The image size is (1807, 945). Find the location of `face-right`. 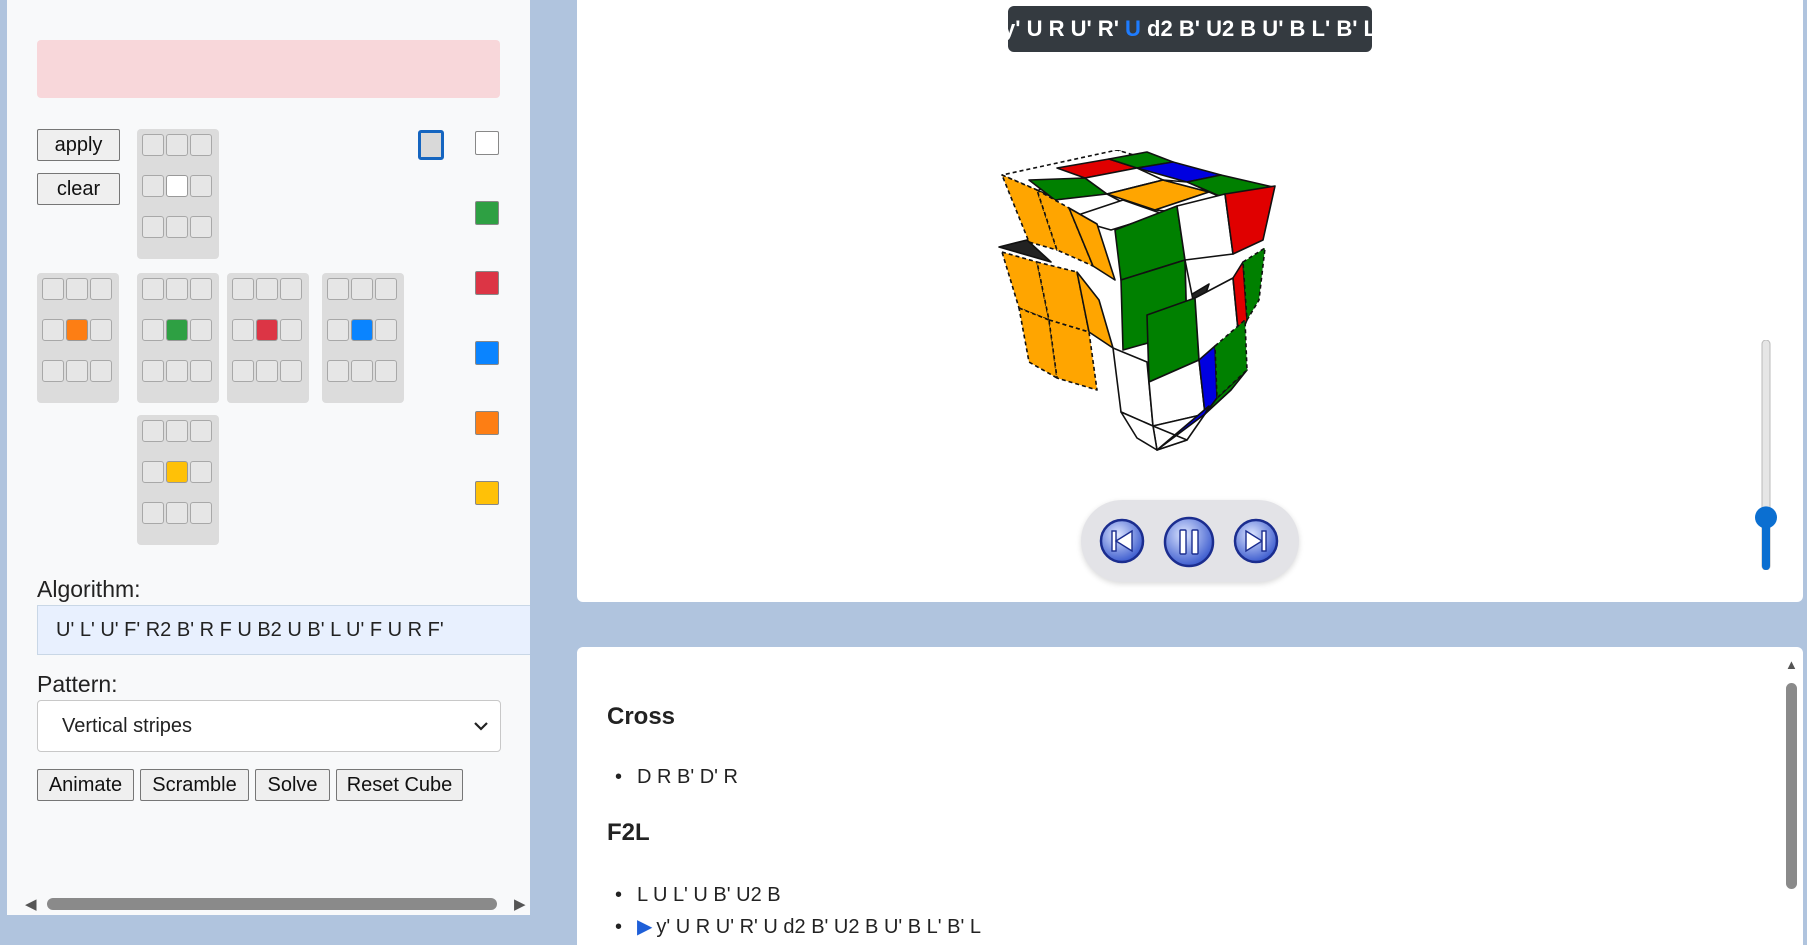

face-right is located at coordinates (268, 338).